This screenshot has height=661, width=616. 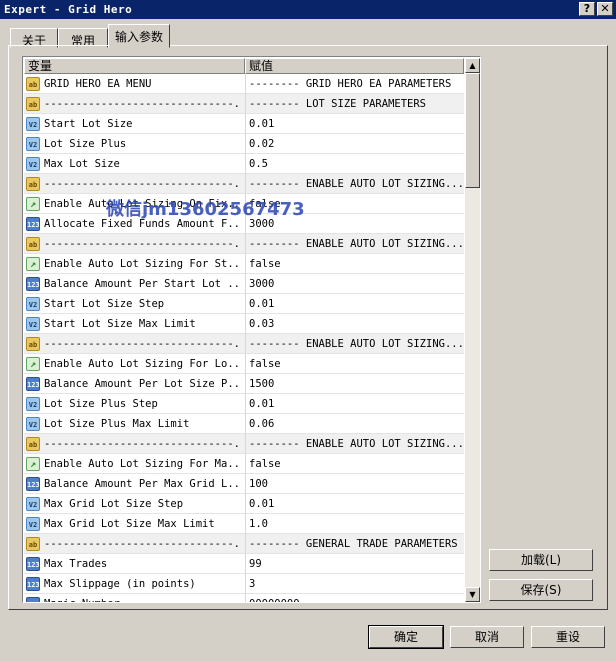 What do you see at coordinates (244, 584) in the screenshot?
I see `parameter-row: 123 Max Slippage (in points) 3` at bounding box center [244, 584].